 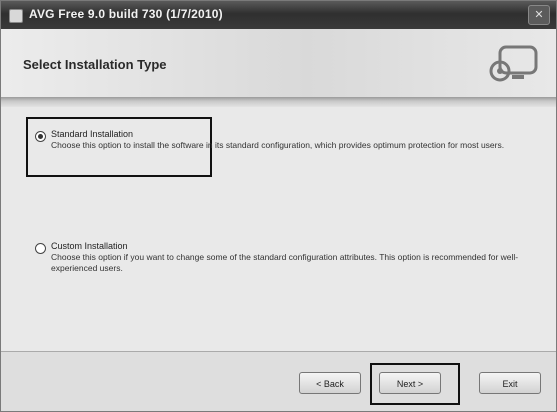 What do you see at coordinates (513, 63) in the screenshot?
I see `monitor-icon` at bounding box center [513, 63].